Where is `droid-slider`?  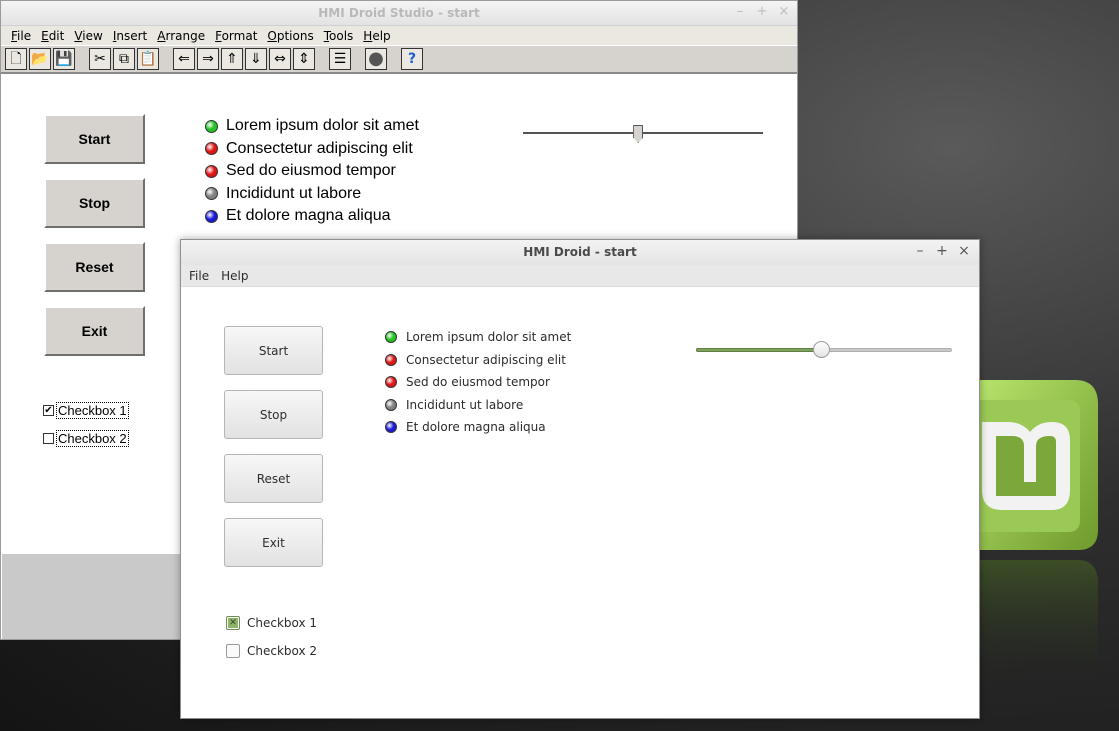 droid-slider is located at coordinates (824, 350).